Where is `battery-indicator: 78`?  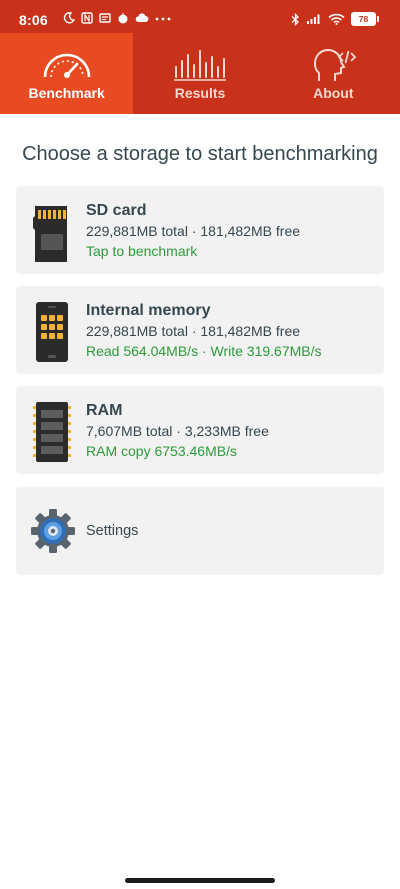 battery-indicator: 78 is located at coordinates (365, 19).